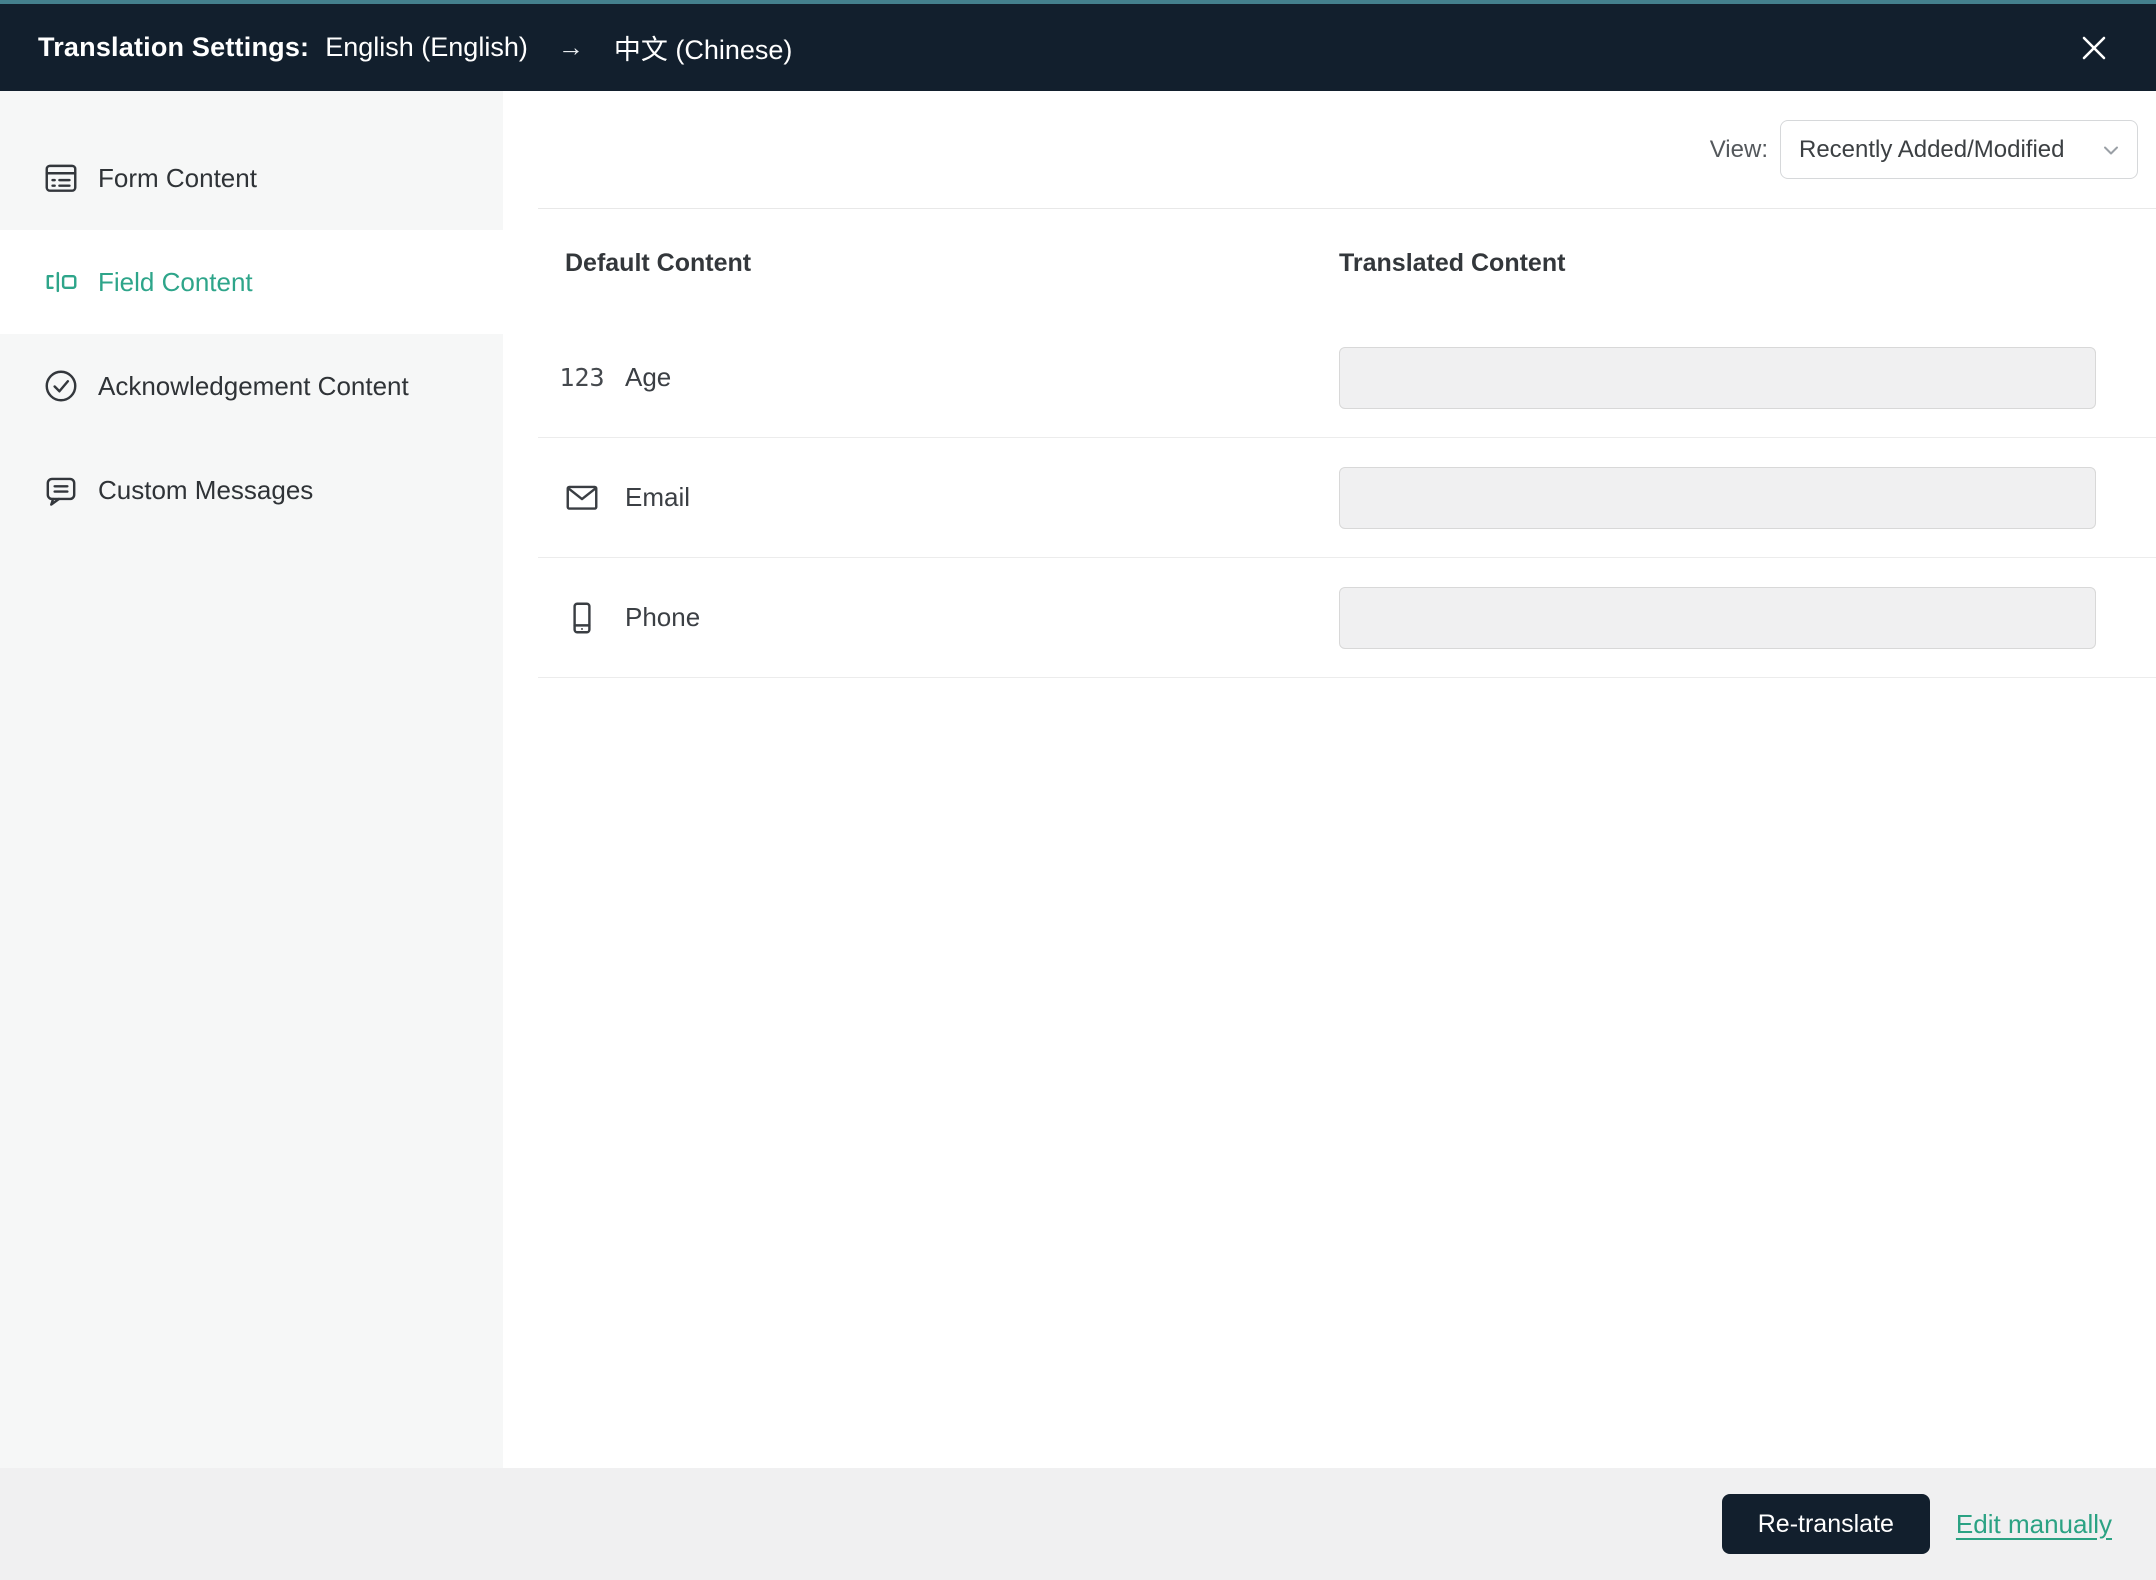 Image resolution: width=2156 pixels, height=1580 pixels. I want to click on table-row: 123 Age, so click(1347, 378).